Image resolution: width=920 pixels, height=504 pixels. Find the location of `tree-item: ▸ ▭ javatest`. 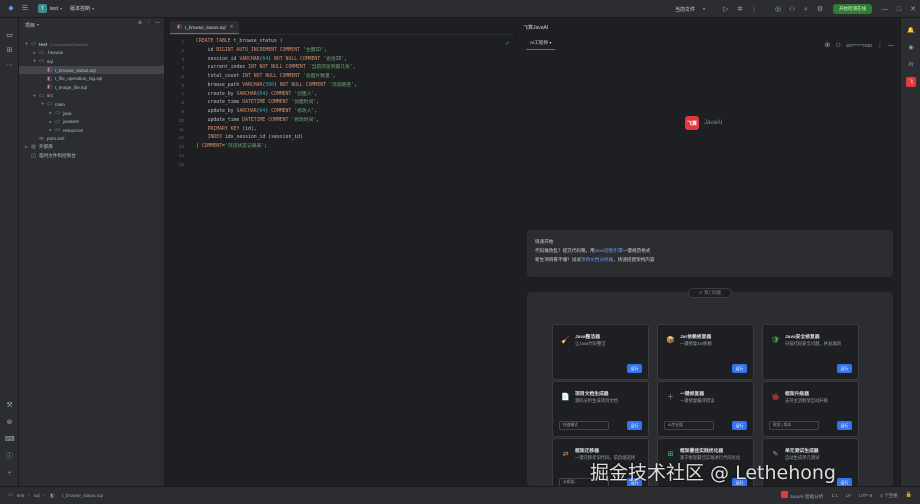

tree-item: ▸ ▭ javatest is located at coordinates (91, 121).